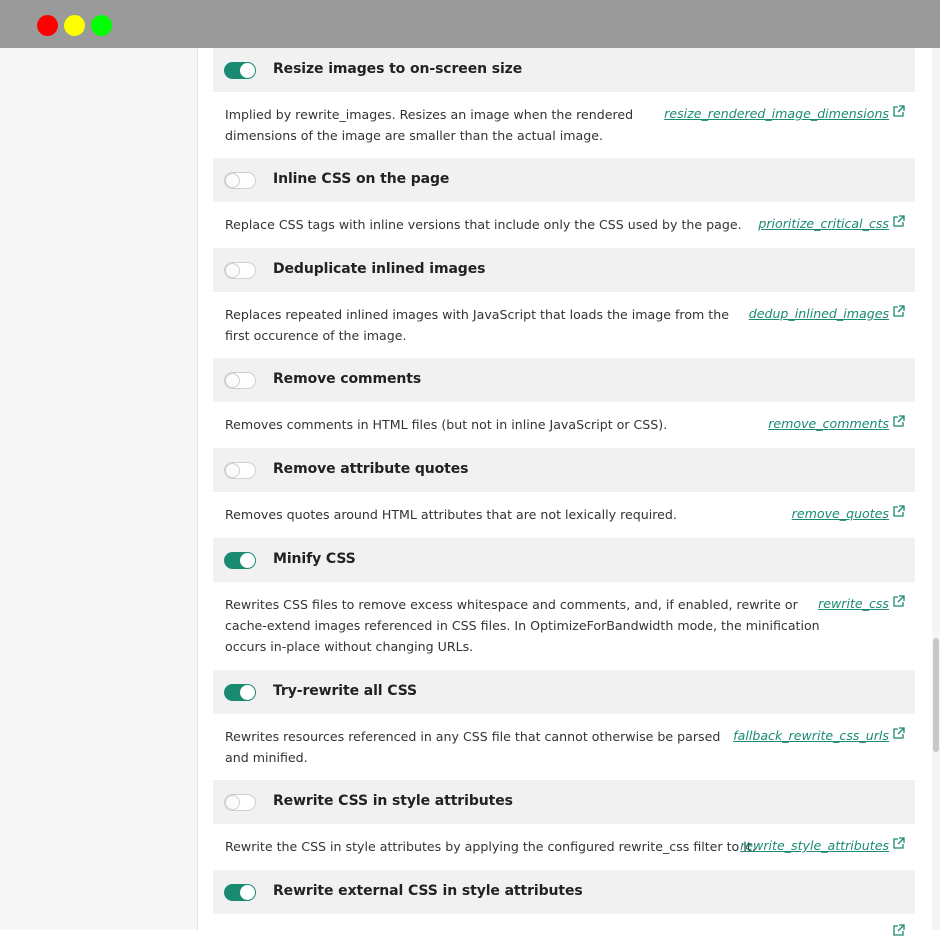  Describe the element at coordinates (564, 692) in the screenshot. I see `filter-header: Try-rewrite all CSS` at that location.